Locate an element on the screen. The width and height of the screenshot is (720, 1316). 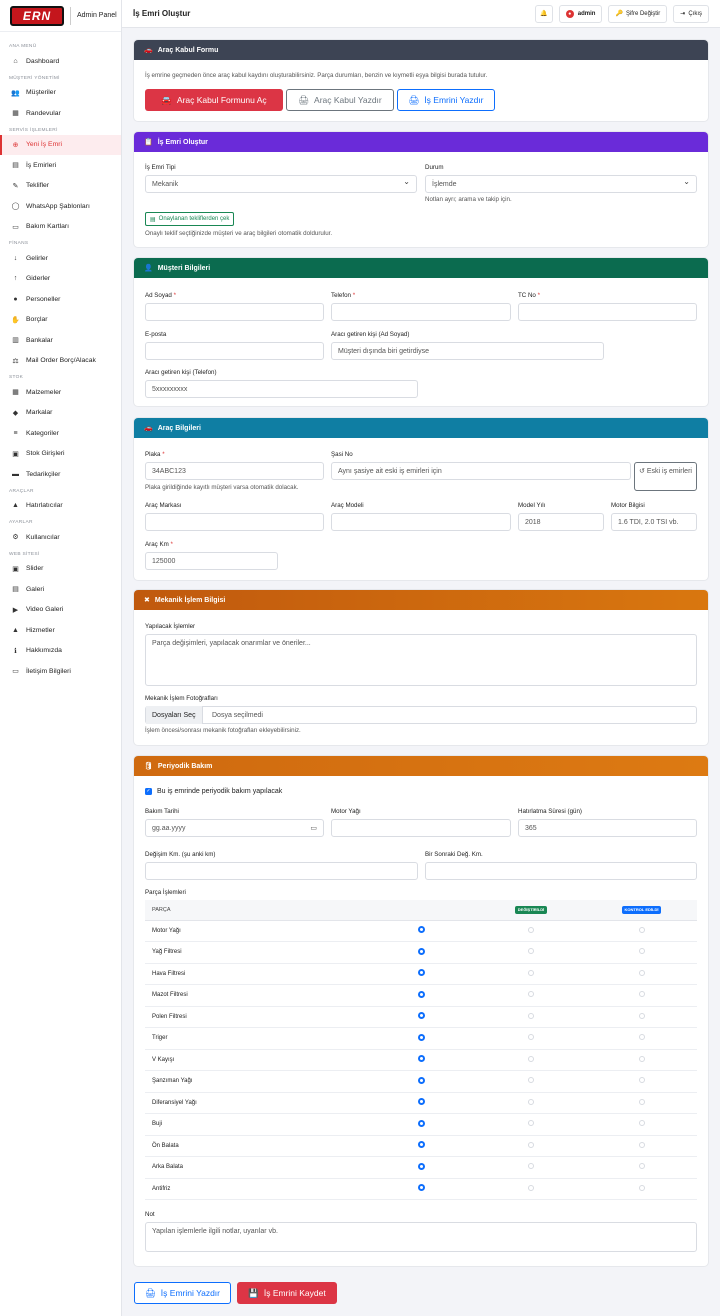
sidebar-item: ✎ Teklifler is located at coordinates (60, 186).